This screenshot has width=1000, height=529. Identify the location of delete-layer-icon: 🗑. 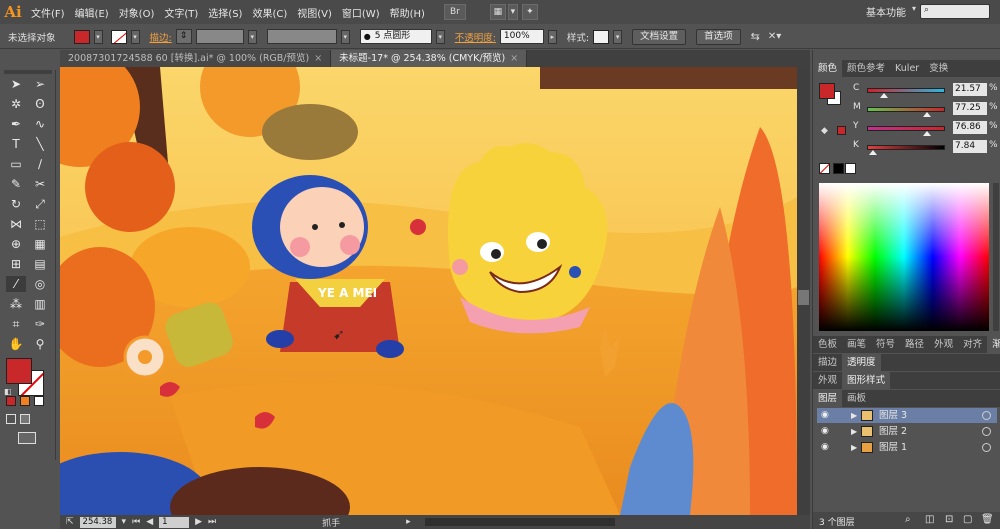
(987, 519).